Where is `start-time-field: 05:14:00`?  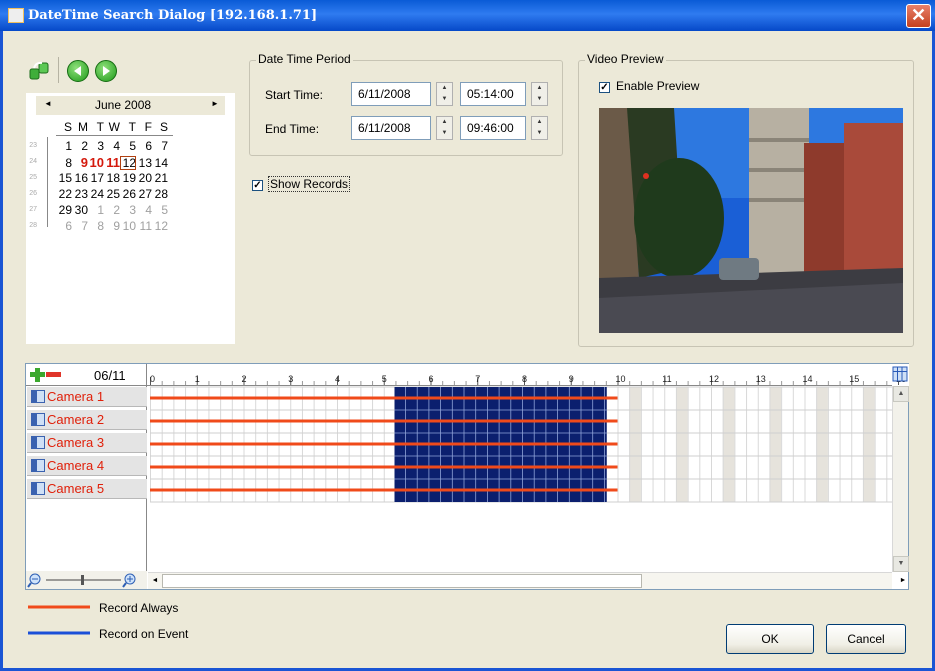 start-time-field: 05:14:00 is located at coordinates (493, 94).